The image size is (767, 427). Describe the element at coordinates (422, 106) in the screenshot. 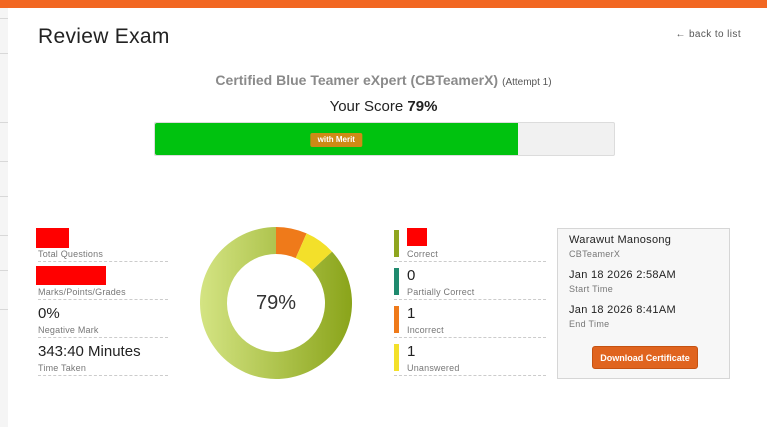

I see `score-value: 79%` at that location.